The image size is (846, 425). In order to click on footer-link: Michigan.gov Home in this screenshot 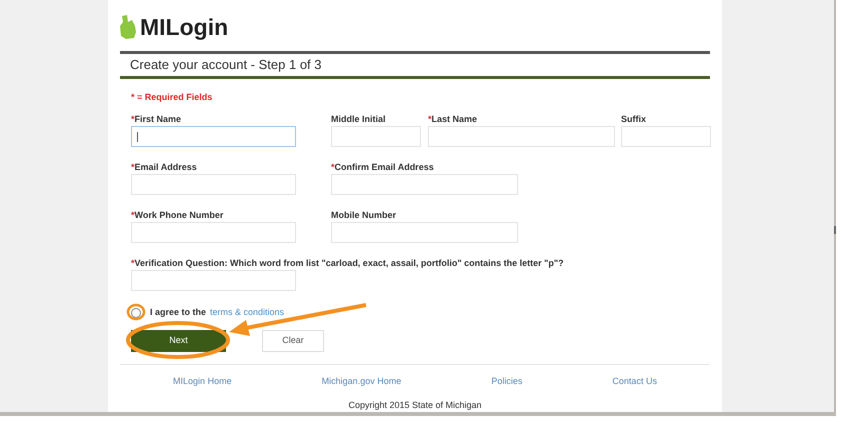, I will do `click(362, 381)`.